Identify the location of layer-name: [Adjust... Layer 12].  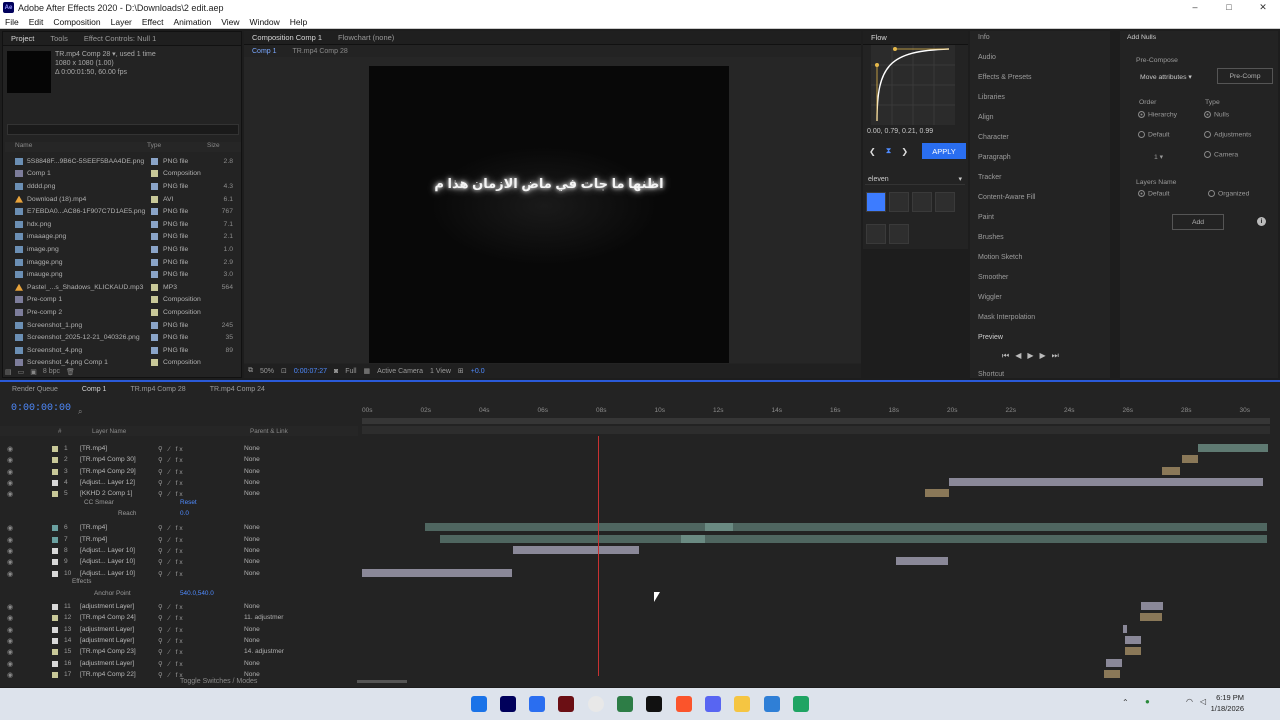
(119, 482).